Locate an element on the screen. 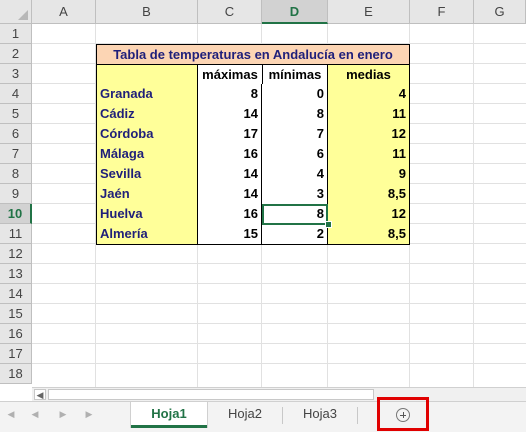  column-header-a: A is located at coordinates (64, 12).